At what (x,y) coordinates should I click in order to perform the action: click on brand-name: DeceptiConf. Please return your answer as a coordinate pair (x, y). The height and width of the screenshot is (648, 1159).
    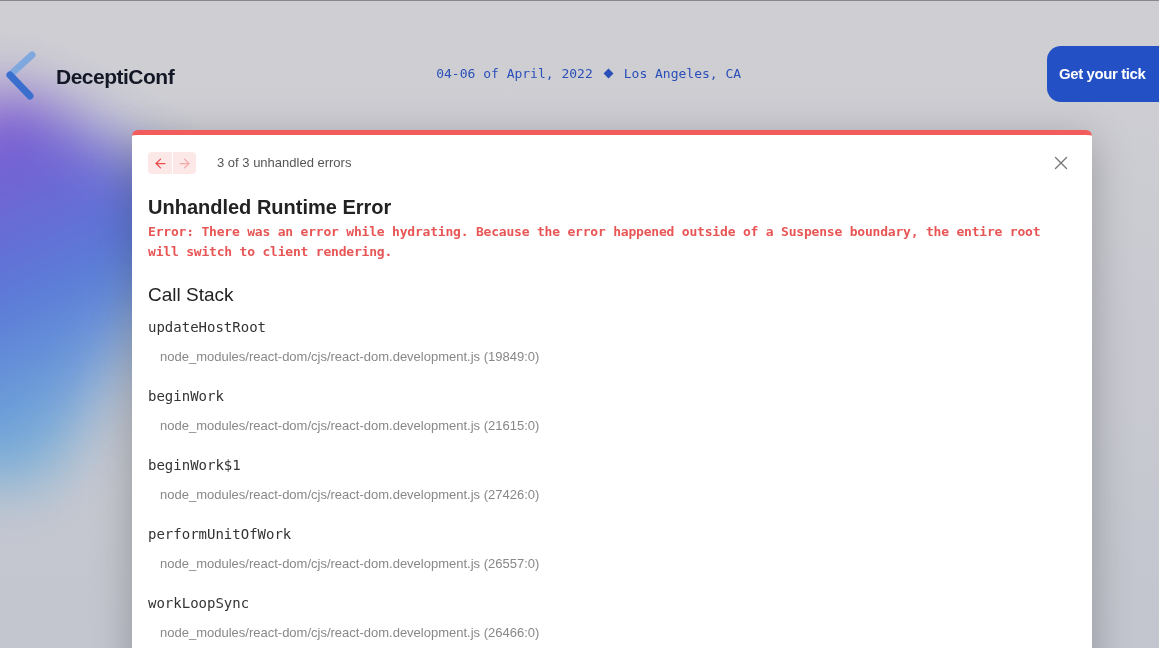
    Looking at the image, I should click on (115, 77).